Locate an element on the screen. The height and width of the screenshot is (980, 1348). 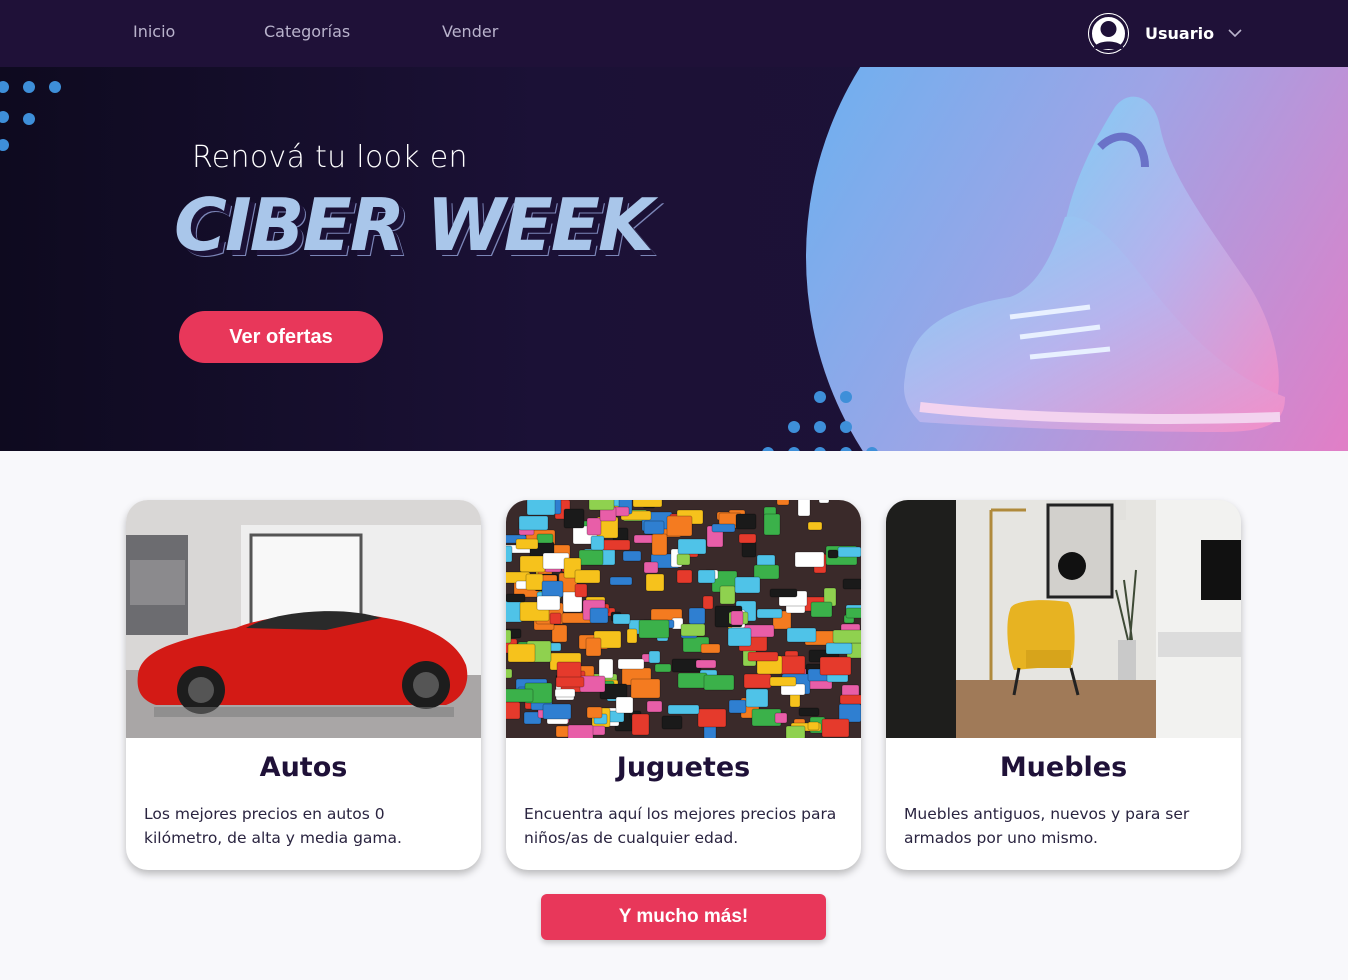
nav-link-inicio: Inicio is located at coordinates (154, 31).